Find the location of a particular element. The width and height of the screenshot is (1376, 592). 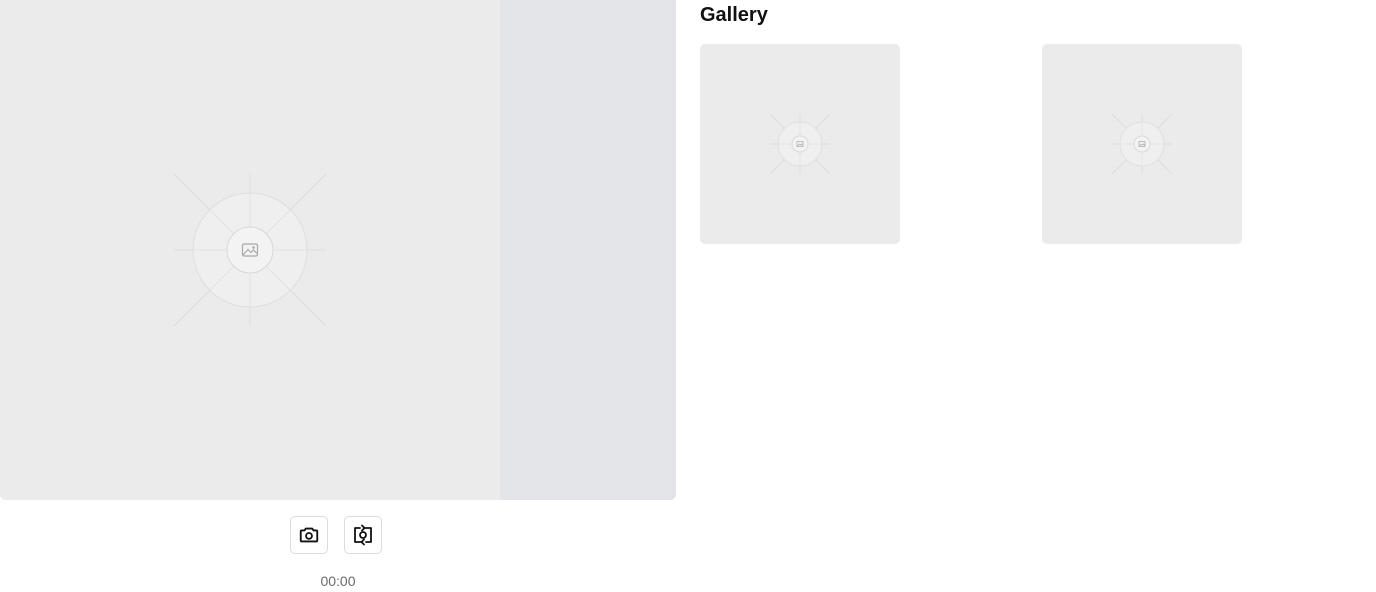

camera-controls is located at coordinates (336, 535).